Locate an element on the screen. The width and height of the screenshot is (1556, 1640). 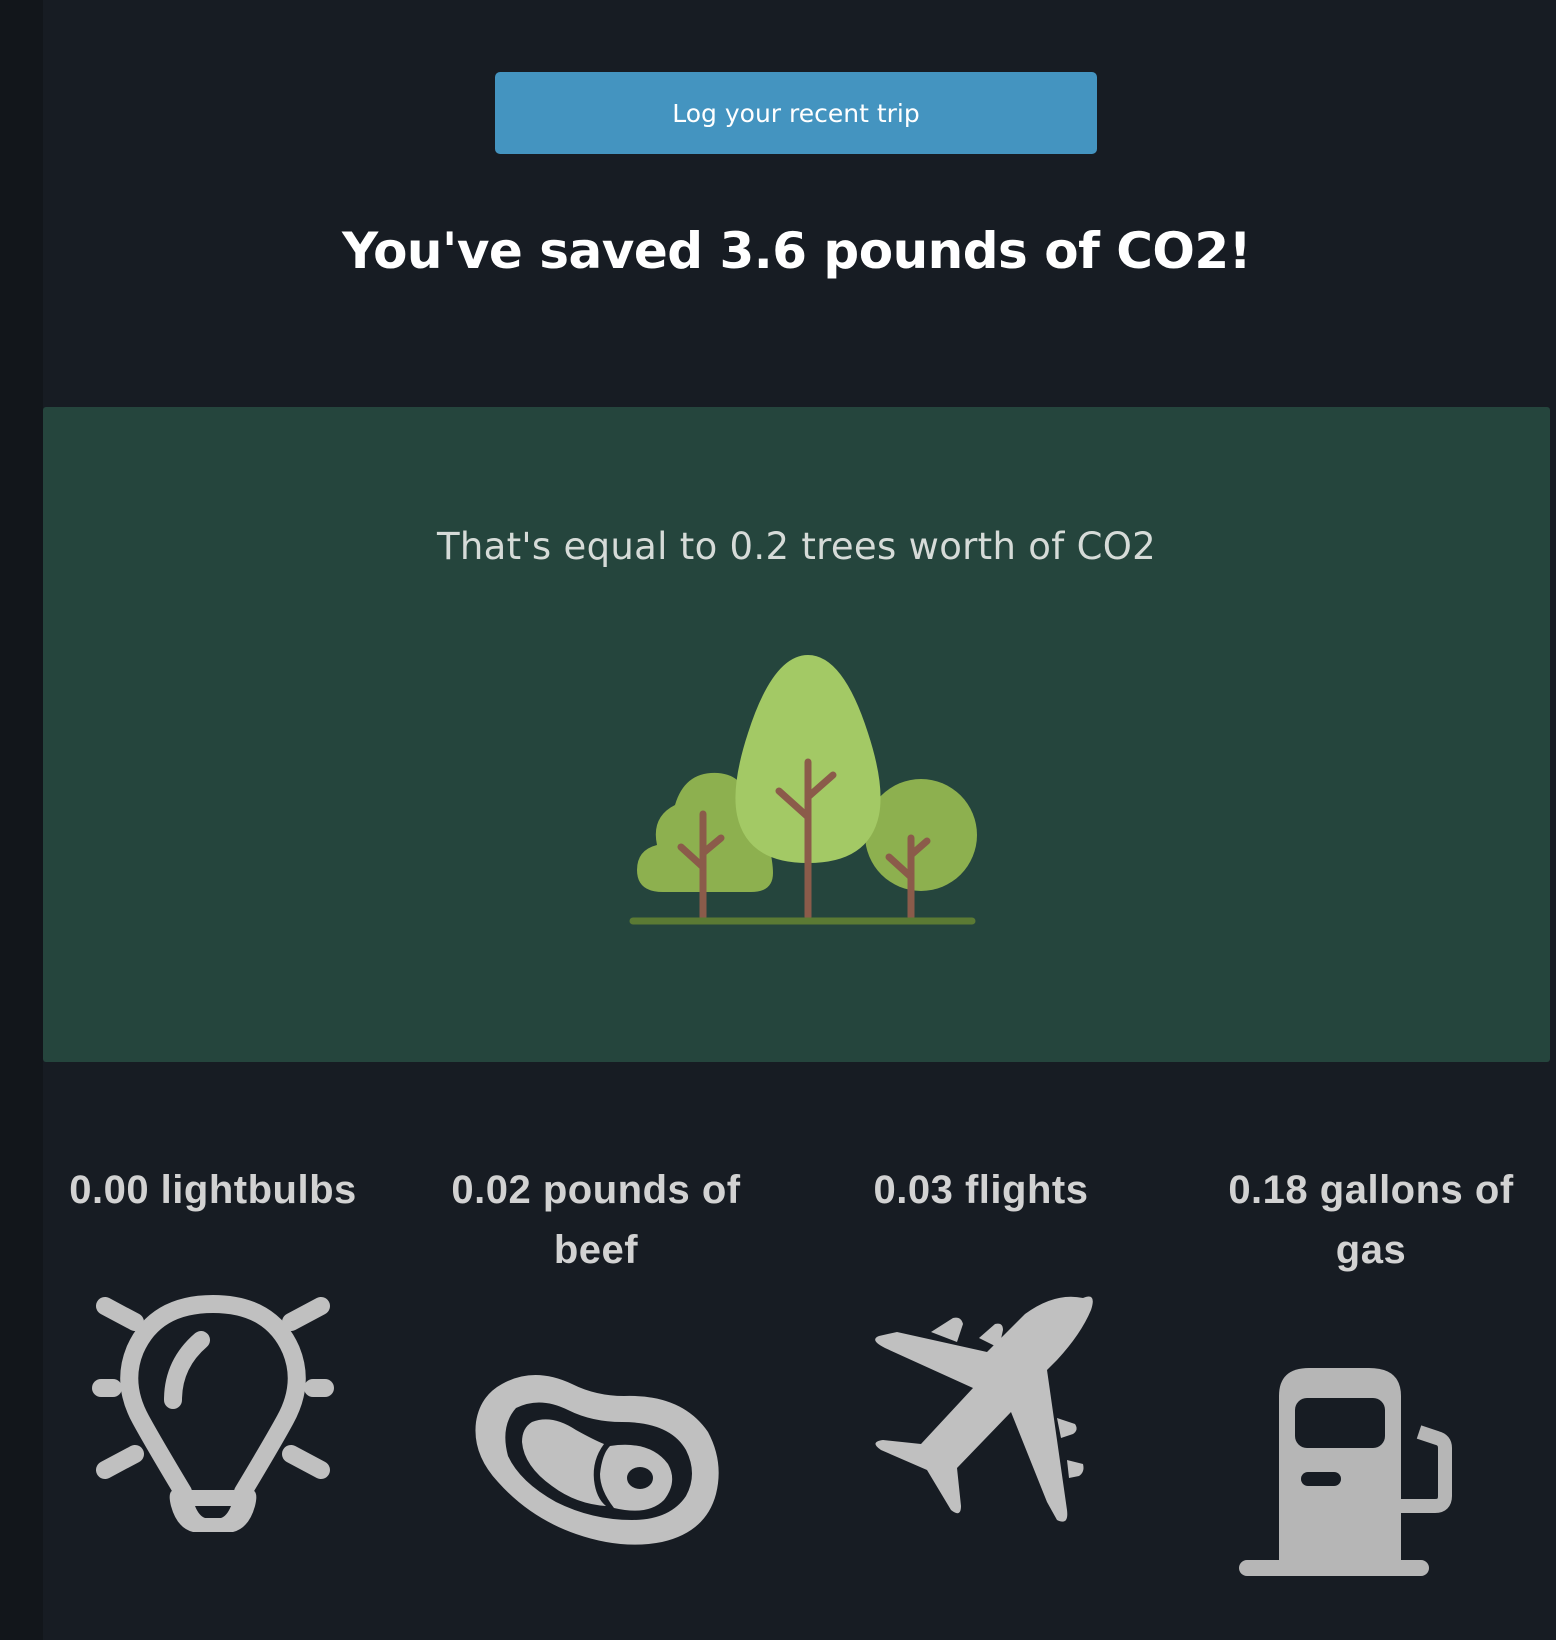
trees-icon is located at coordinates (803, 790).